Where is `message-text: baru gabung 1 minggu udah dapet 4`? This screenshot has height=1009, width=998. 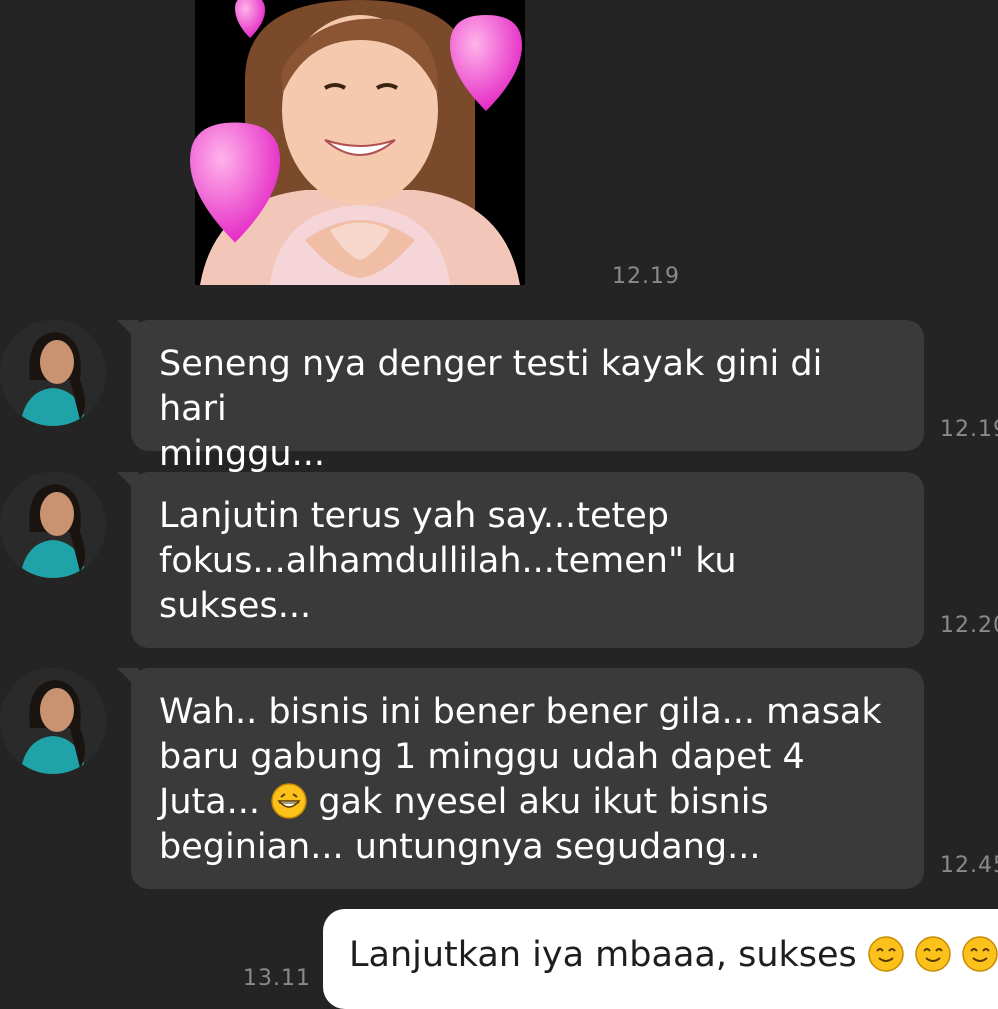
message-text: baru gabung 1 minggu udah dapet 4 is located at coordinates (482, 757).